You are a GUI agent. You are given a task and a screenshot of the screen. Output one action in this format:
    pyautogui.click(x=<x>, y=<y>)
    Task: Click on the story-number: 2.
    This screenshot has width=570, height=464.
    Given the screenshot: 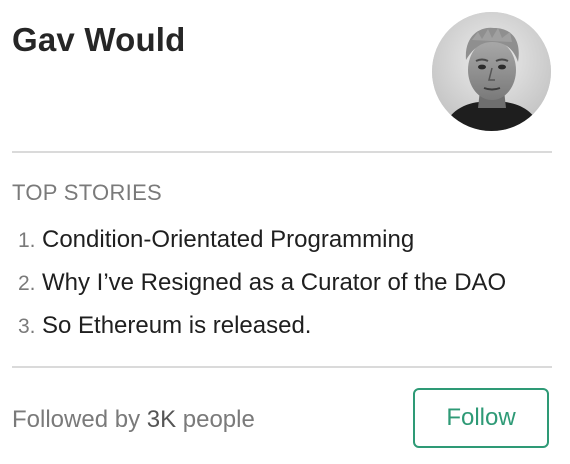 What is the action you would take?
    pyautogui.click(x=27, y=283)
    